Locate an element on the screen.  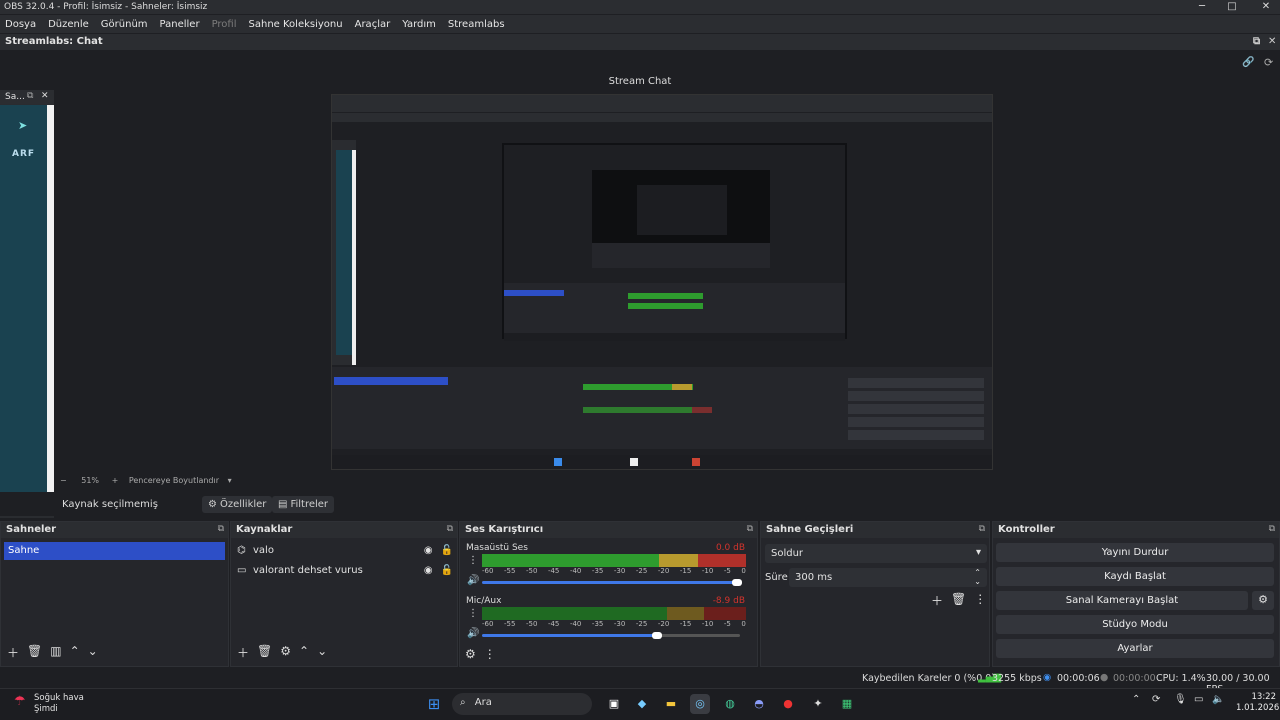
transition-select: Soldur ▾ is located at coordinates (876, 553).